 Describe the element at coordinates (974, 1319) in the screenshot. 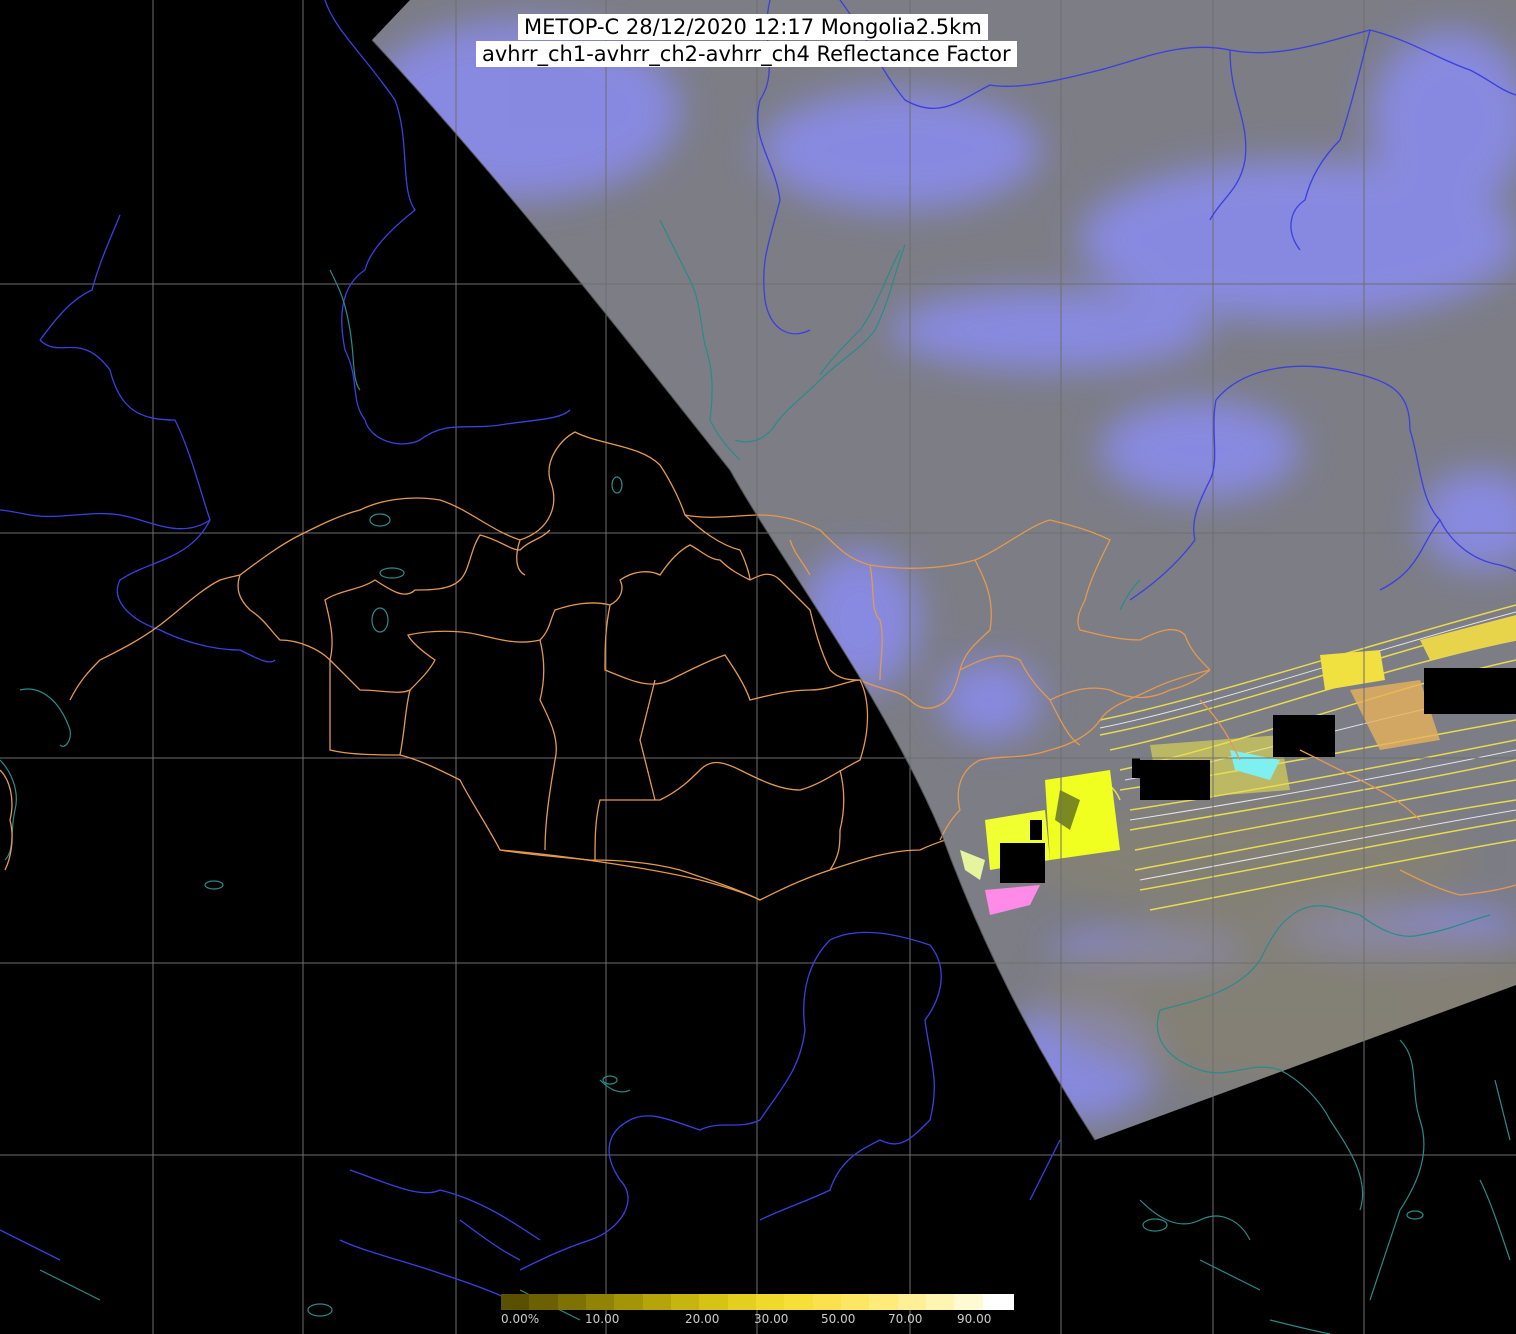

I see `colorbar-tick-label: 90.00` at that location.